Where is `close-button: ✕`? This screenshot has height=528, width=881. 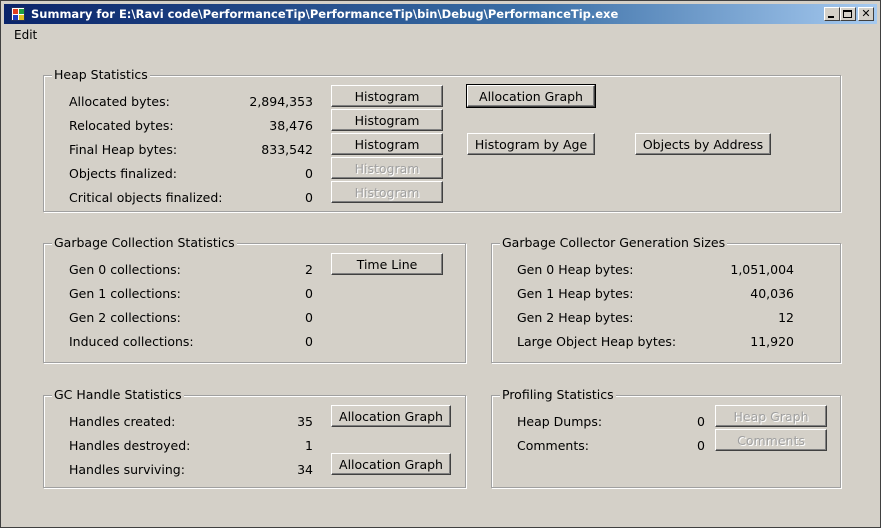
close-button: ✕ is located at coordinates (866, 14).